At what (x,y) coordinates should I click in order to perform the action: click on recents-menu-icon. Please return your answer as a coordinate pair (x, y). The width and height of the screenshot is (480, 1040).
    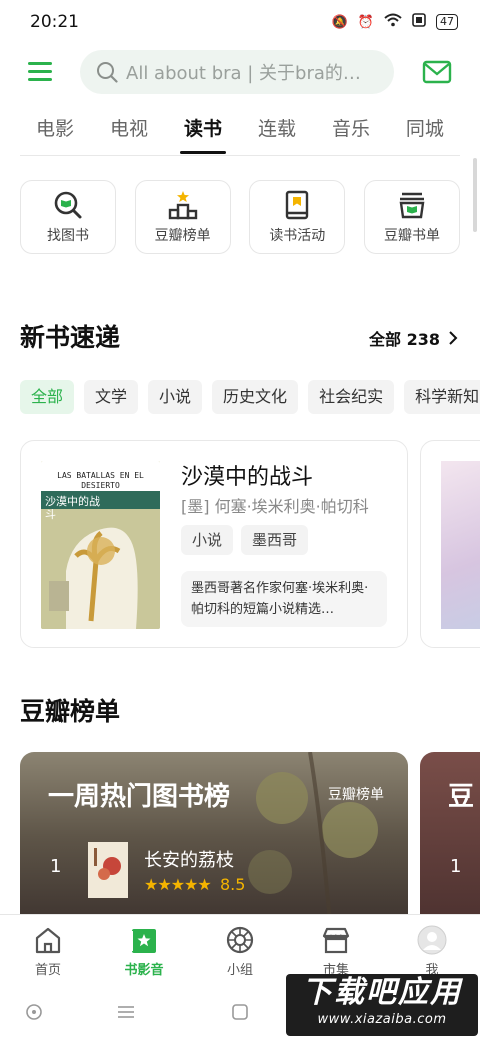
    Looking at the image, I should click on (126, 1012).